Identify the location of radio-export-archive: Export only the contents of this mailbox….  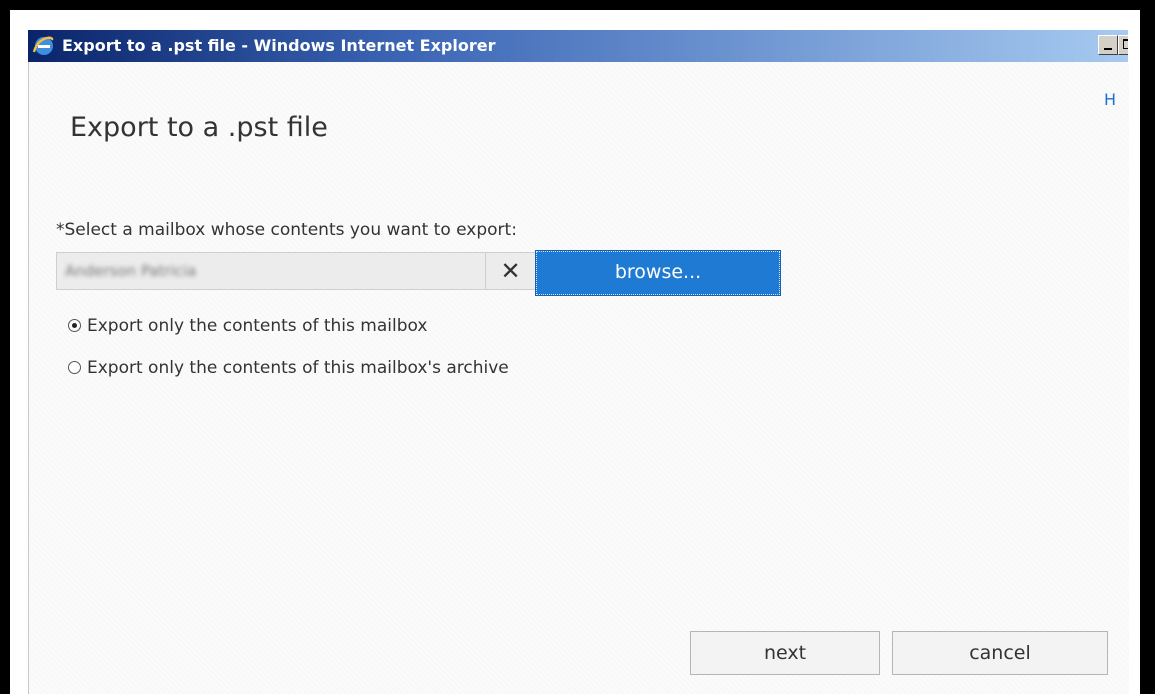
(288, 368).